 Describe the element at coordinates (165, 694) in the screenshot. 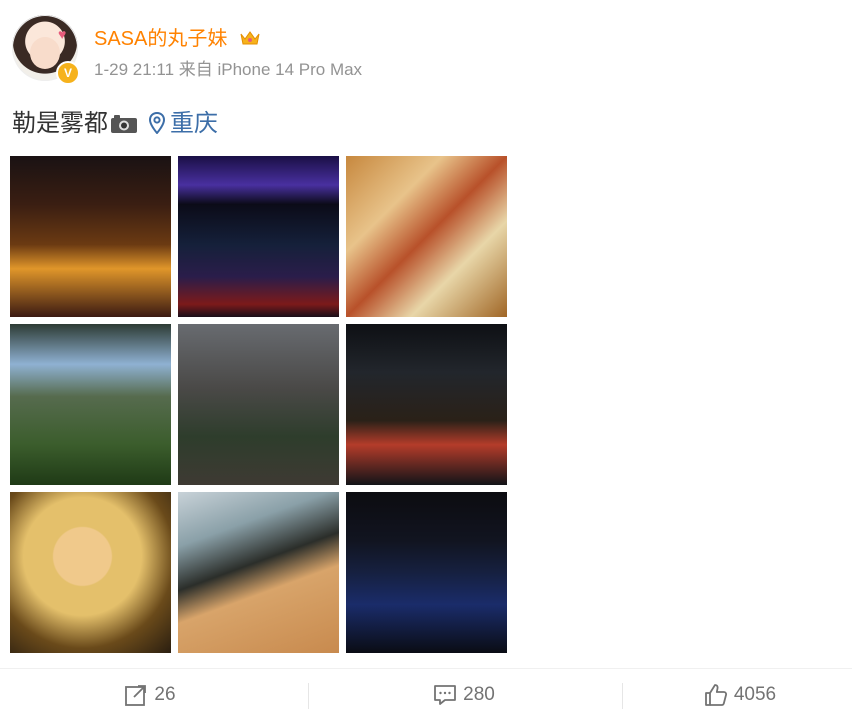

I see `repost-count: 26` at that location.